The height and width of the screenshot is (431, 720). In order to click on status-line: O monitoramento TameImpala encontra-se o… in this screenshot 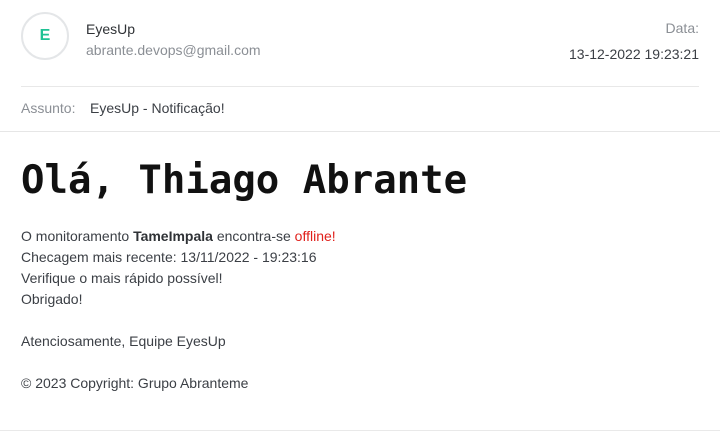, I will do `click(360, 236)`.